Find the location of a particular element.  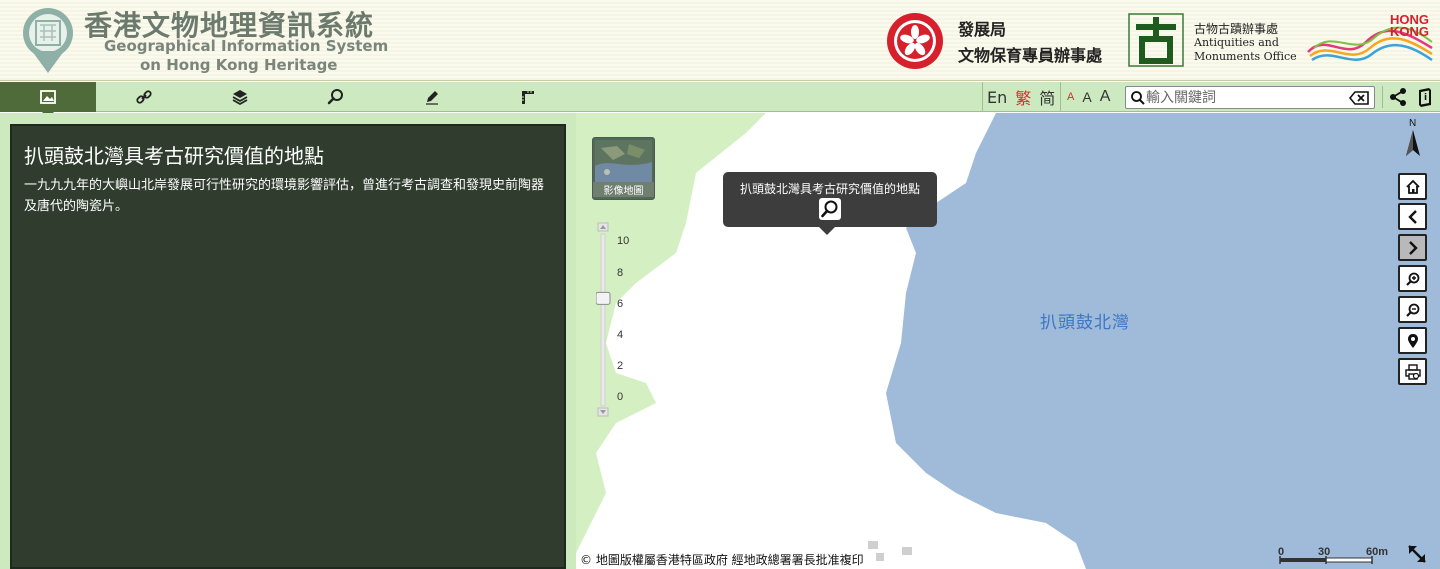

chevron-right-icon is located at coordinates (1413, 247).